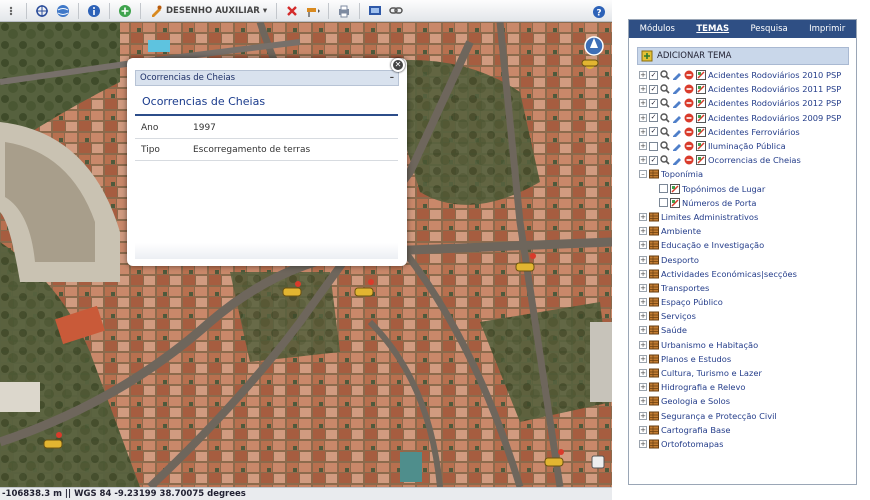  Describe the element at coordinates (746, 132) in the screenshot. I see `layer-row: + ✓ Acidentes Ferroviários` at that location.